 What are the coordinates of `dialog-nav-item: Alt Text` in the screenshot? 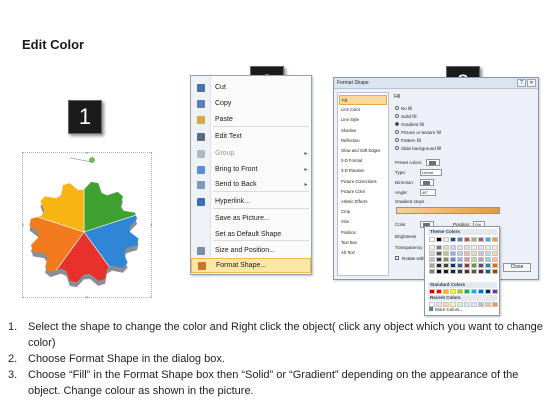 It's located at (363, 253).